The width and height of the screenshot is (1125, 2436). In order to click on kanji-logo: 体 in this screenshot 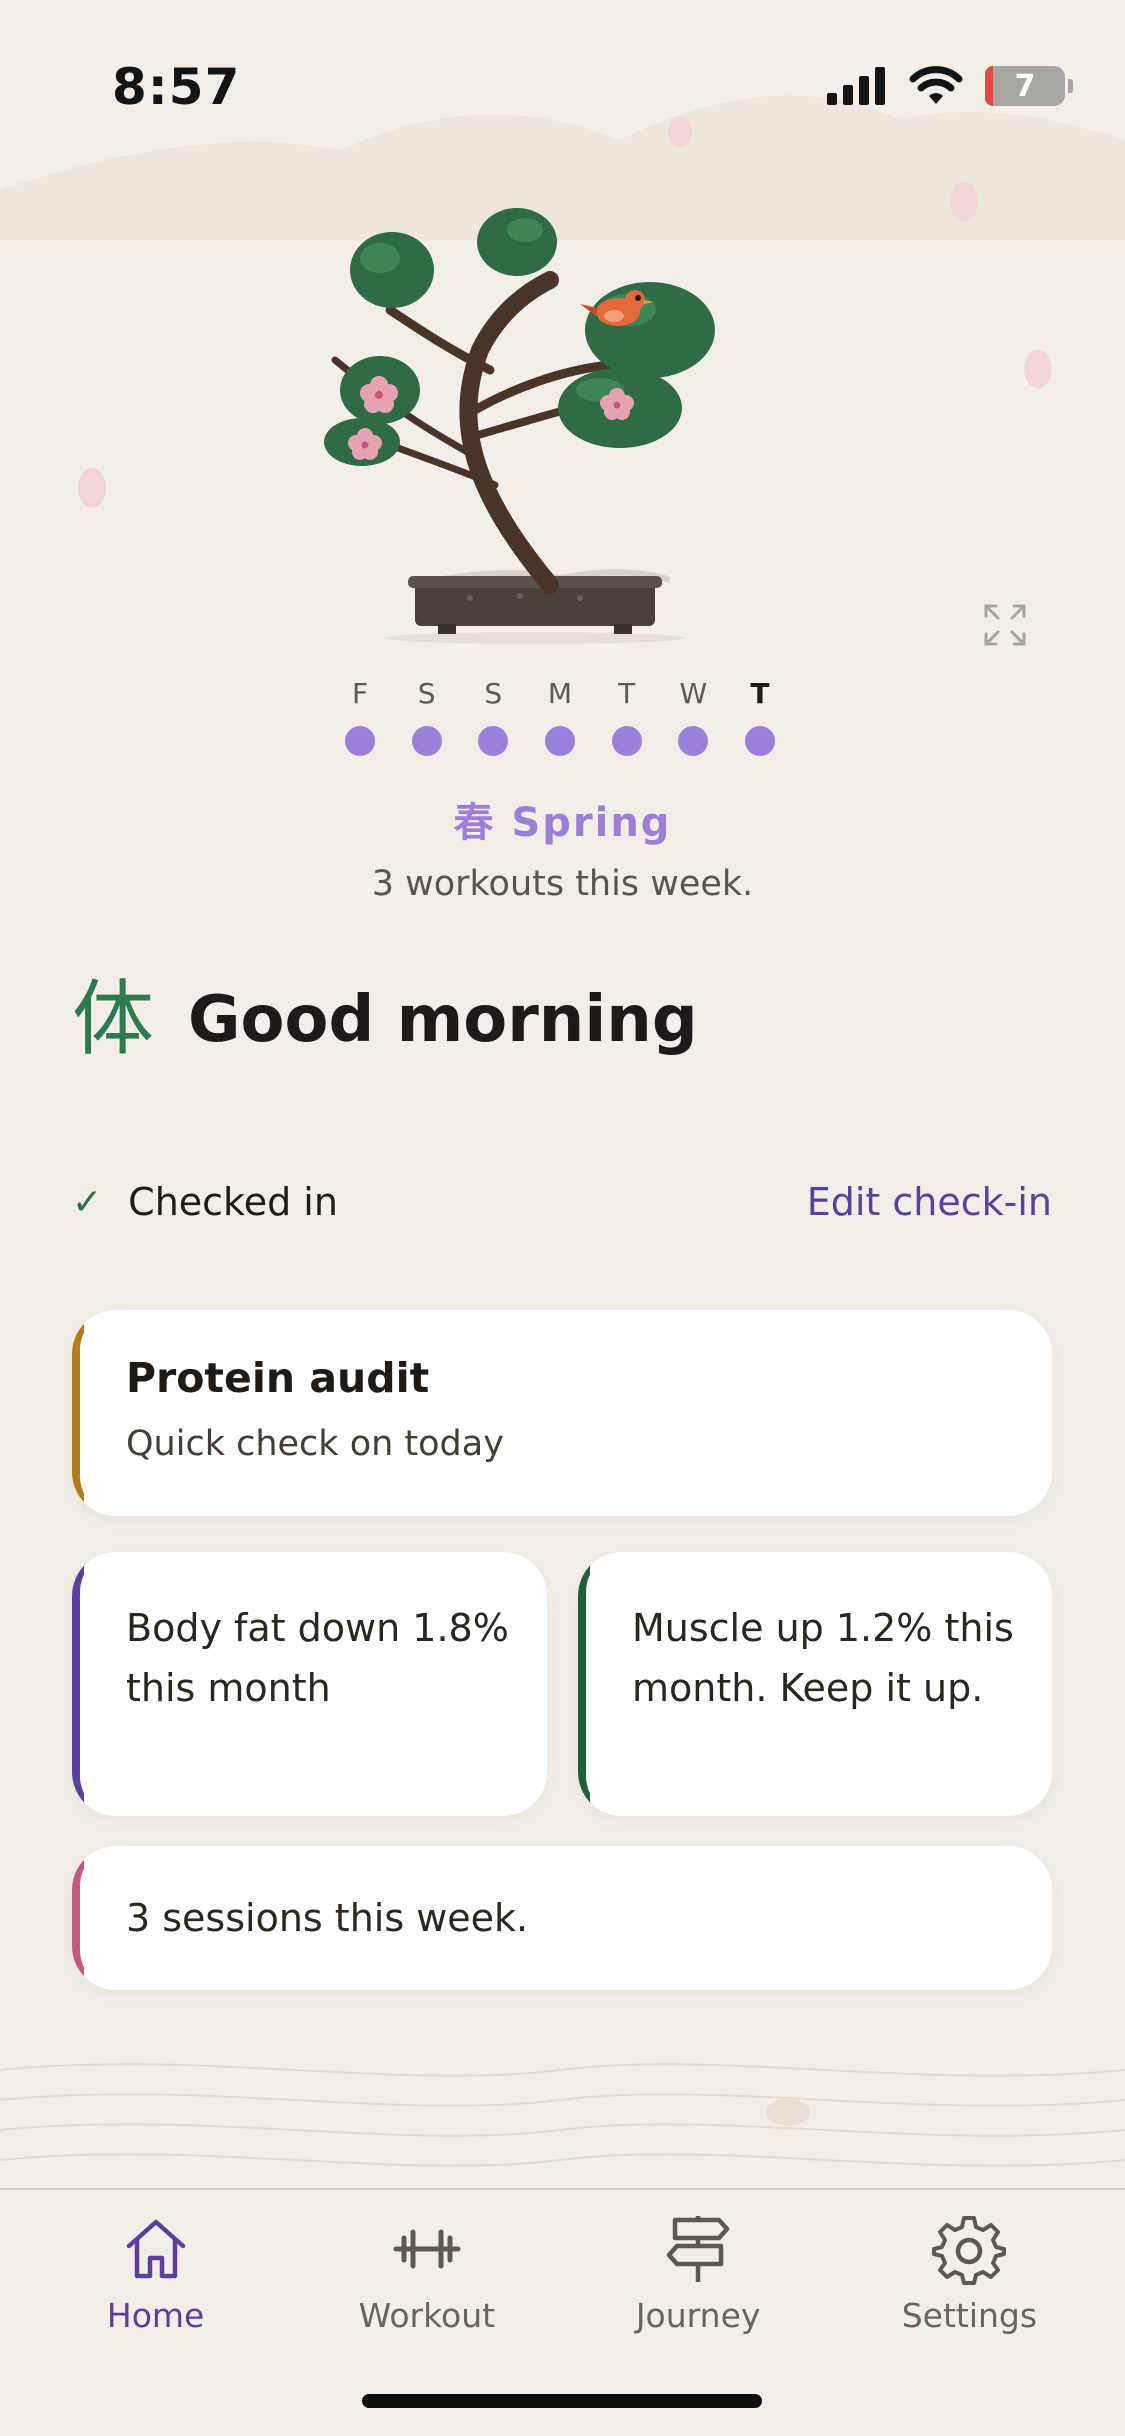, I will do `click(113, 1019)`.